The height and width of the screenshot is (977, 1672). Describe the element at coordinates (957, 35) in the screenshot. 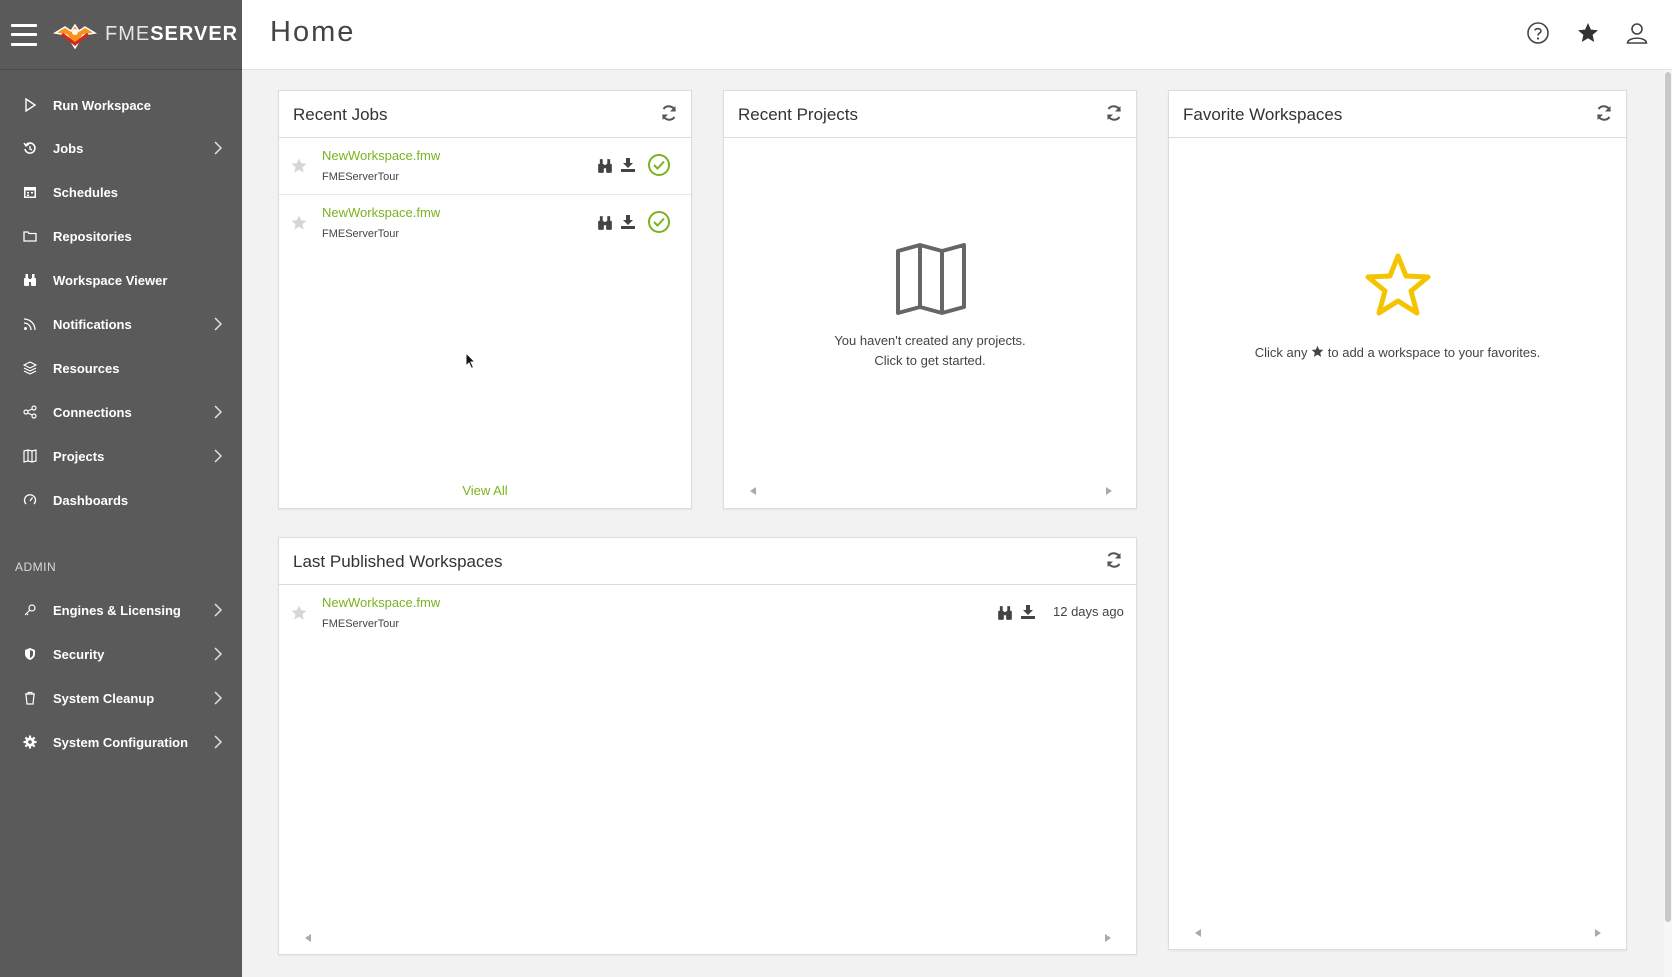

I see `top-header: Home` at that location.